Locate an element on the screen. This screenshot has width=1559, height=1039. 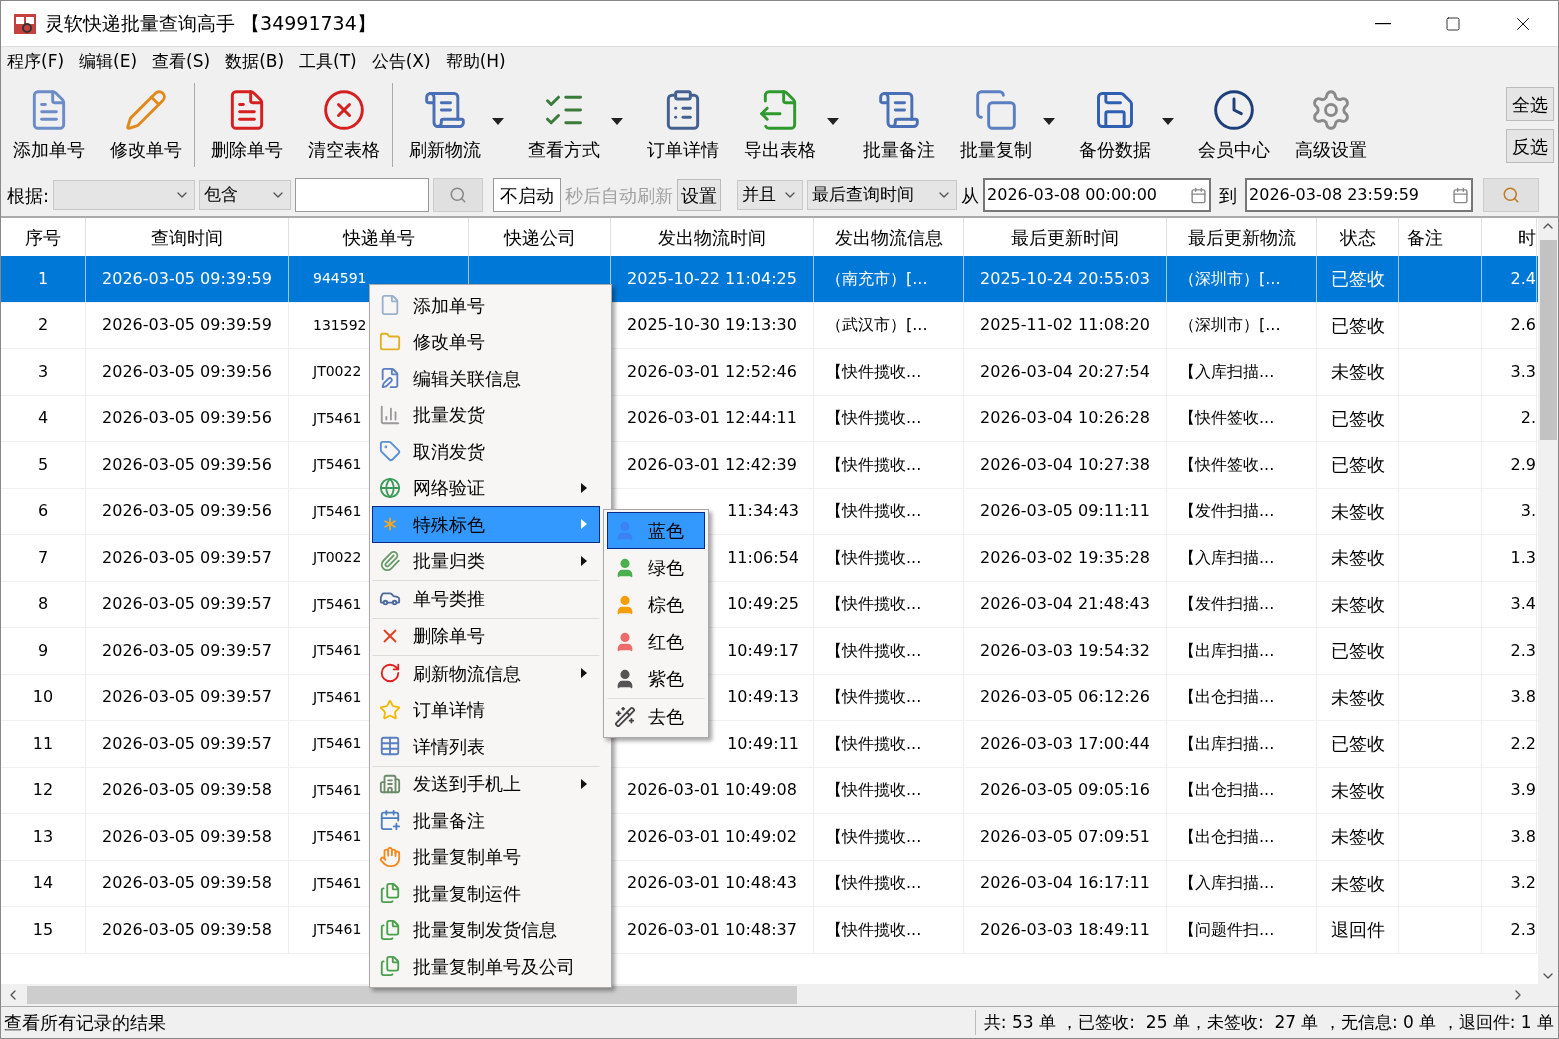
toolbar-button: 清空表格 is located at coordinates (344, 125).